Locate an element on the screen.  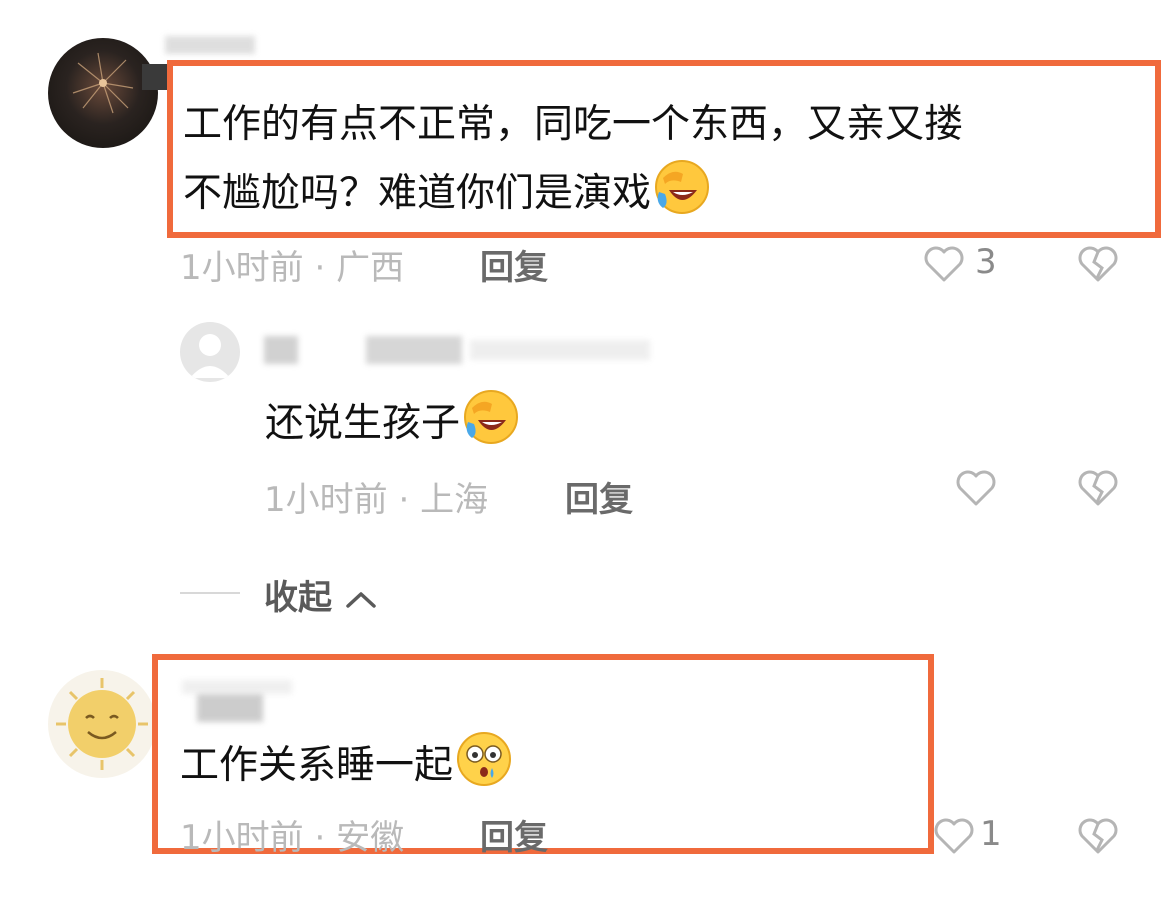
avatar-default is located at coordinates (210, 352).